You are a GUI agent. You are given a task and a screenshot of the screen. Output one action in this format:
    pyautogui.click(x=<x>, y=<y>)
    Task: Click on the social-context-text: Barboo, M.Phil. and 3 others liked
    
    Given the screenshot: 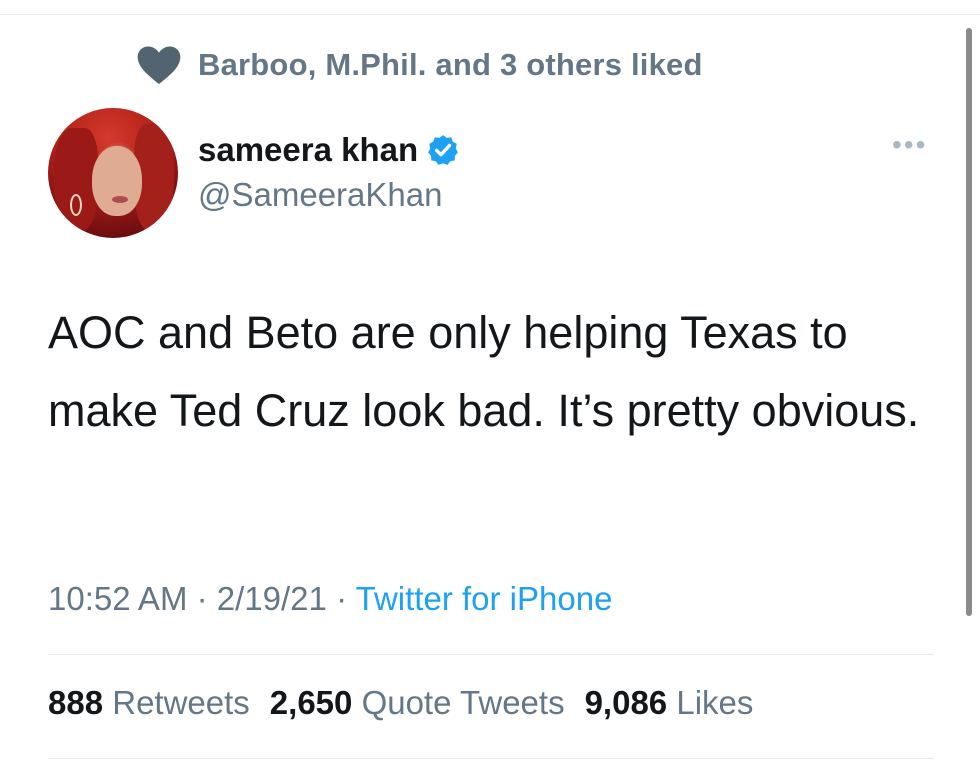 What is the action you would take?
    pyautogui.click(x=450, y=64)
    